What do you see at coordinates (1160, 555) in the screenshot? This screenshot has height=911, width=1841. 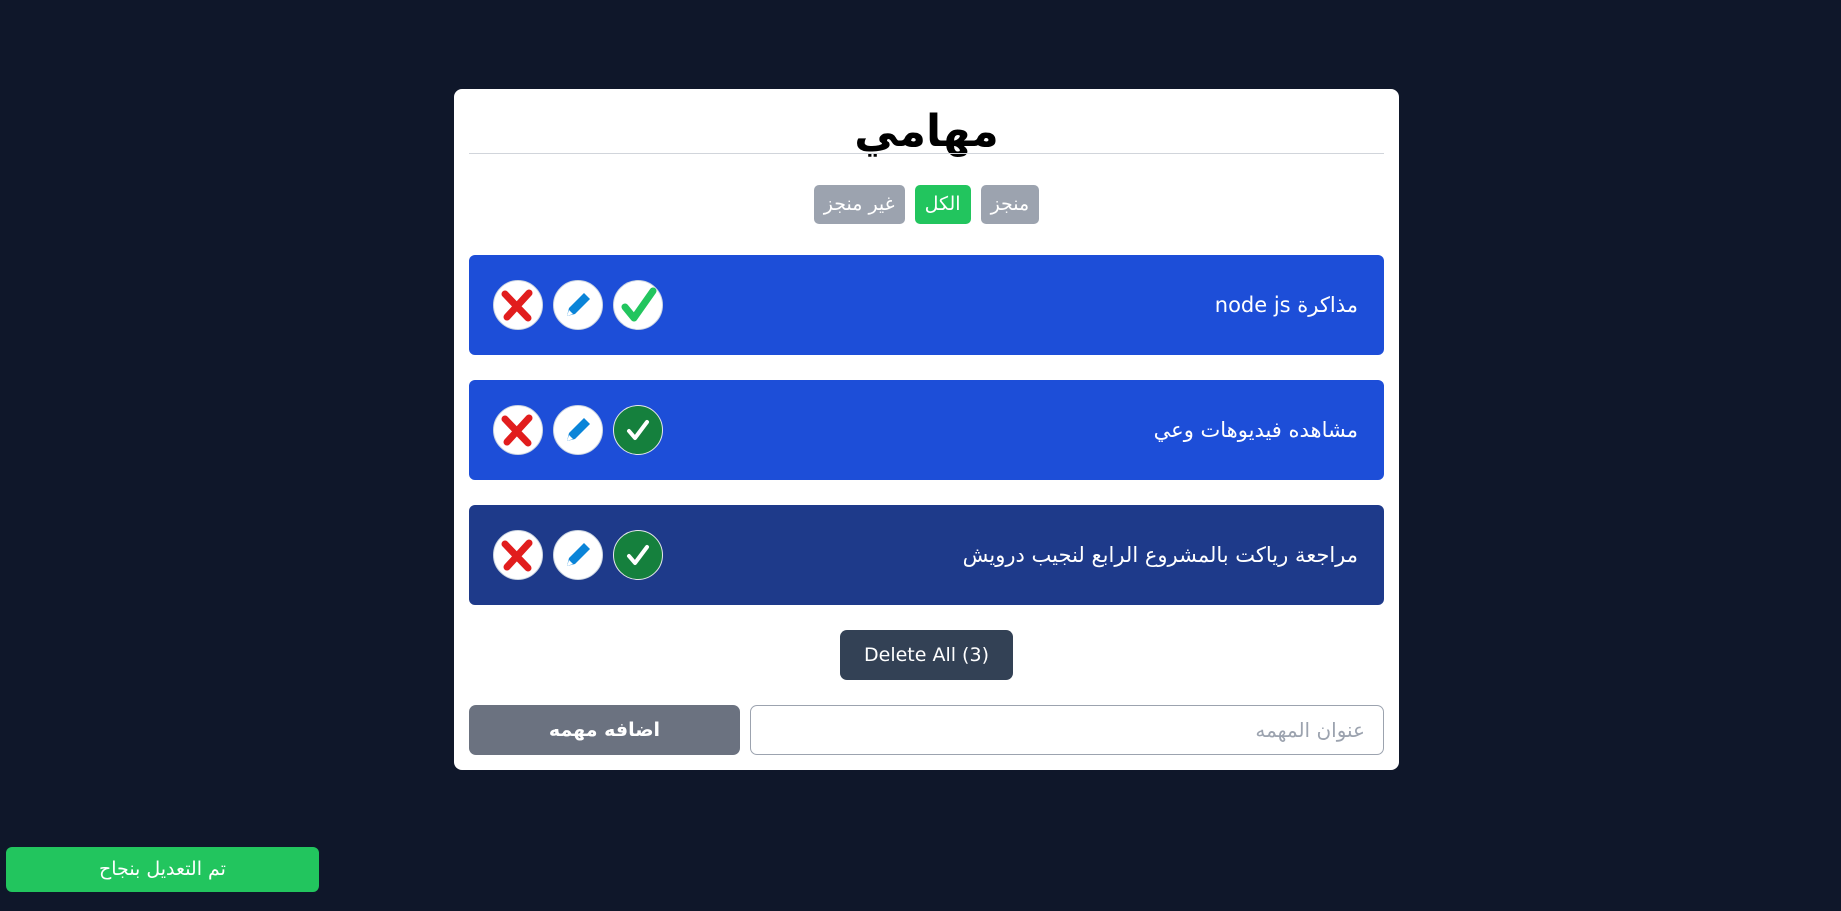 I see `task-title: مراجعة رياكت بالمشروع الرابع لنجيب درويش` at bounding box center [1160, 555].